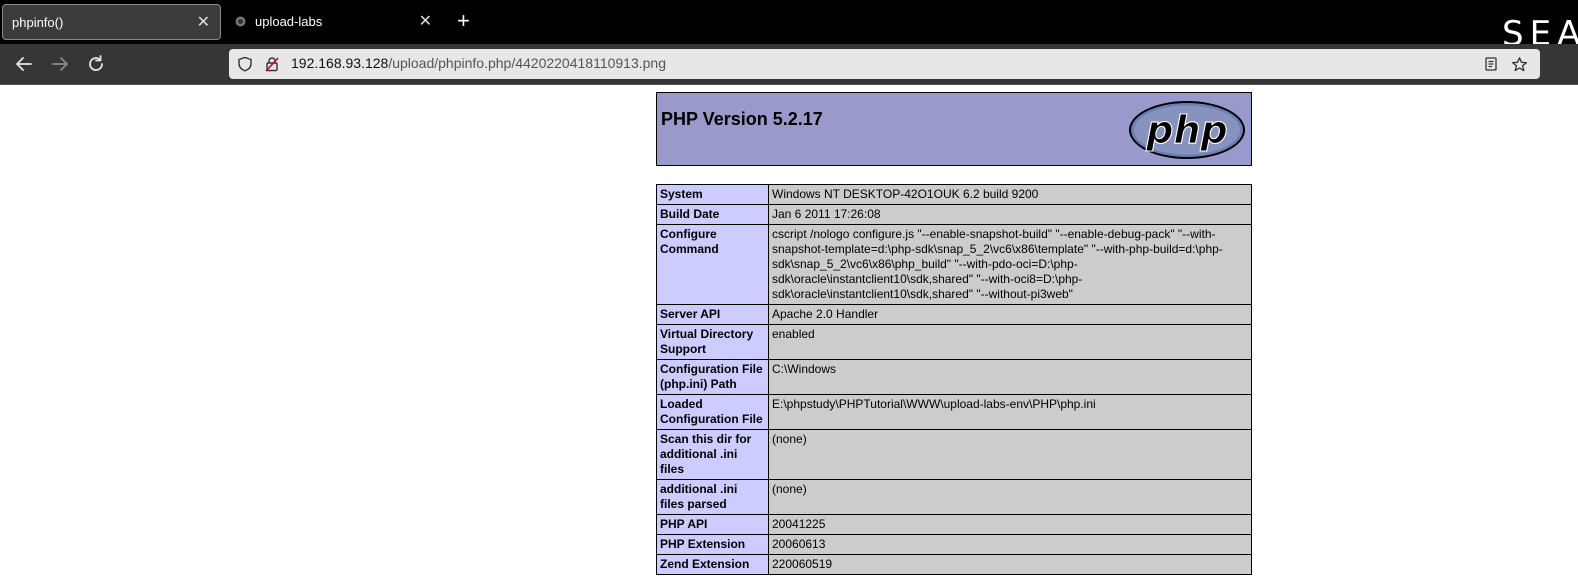 The width and height of the screenshot is (1578, 580). What do you see at coordinates (789, 27) in the screenshot?
I see `tab-strip: phpinfo() ✕ upload-labs ✕ + SEA` at bounding box center [789, 27].